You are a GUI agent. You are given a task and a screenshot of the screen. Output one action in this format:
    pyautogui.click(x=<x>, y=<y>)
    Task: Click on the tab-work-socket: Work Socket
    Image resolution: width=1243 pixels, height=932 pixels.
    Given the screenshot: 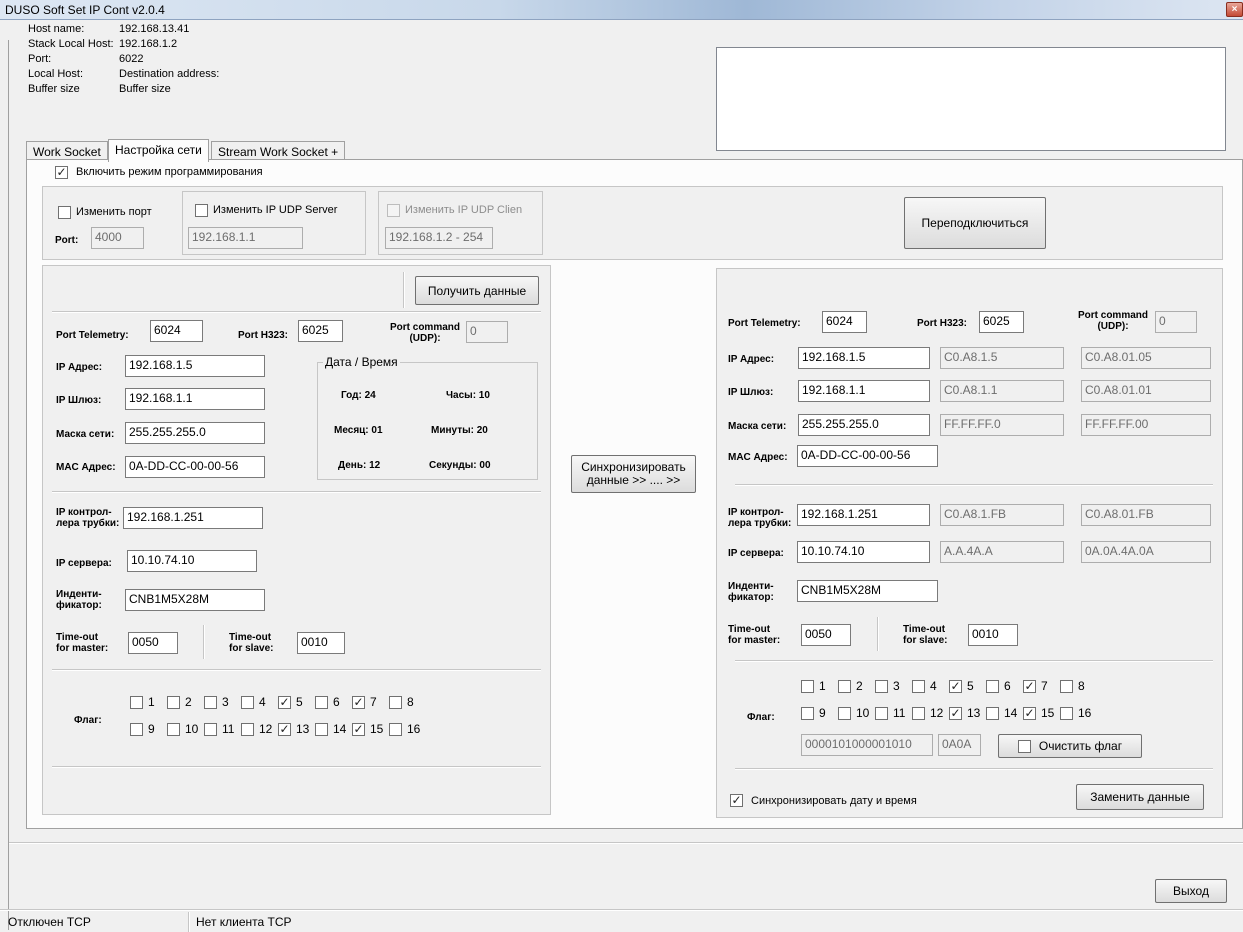 What is the action you would take?
    pyautogui.click(x=67, y=151)
    